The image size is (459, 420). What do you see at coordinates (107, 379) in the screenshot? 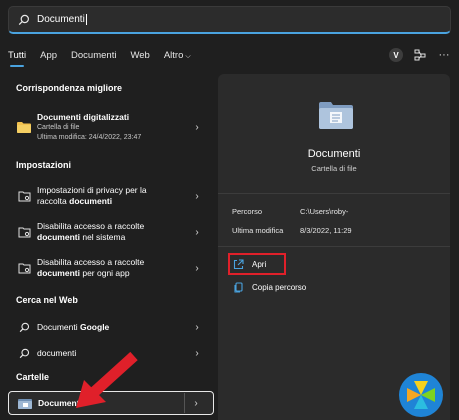
I see `red-arrow-annotation` at bounding box center [107, 379].